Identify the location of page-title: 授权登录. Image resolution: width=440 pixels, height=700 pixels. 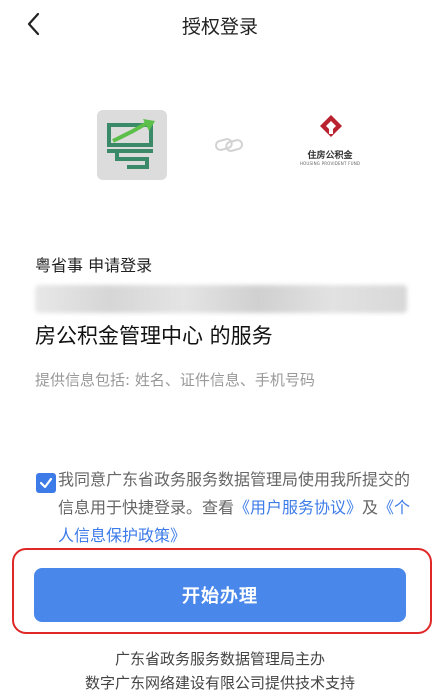
(219, 27).